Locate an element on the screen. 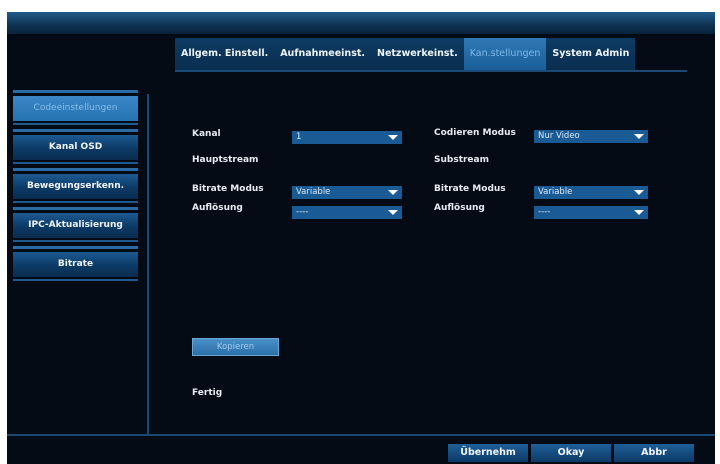  sidebar-item-label: Bewegungserkenn. is located at coordinates (75, 186).